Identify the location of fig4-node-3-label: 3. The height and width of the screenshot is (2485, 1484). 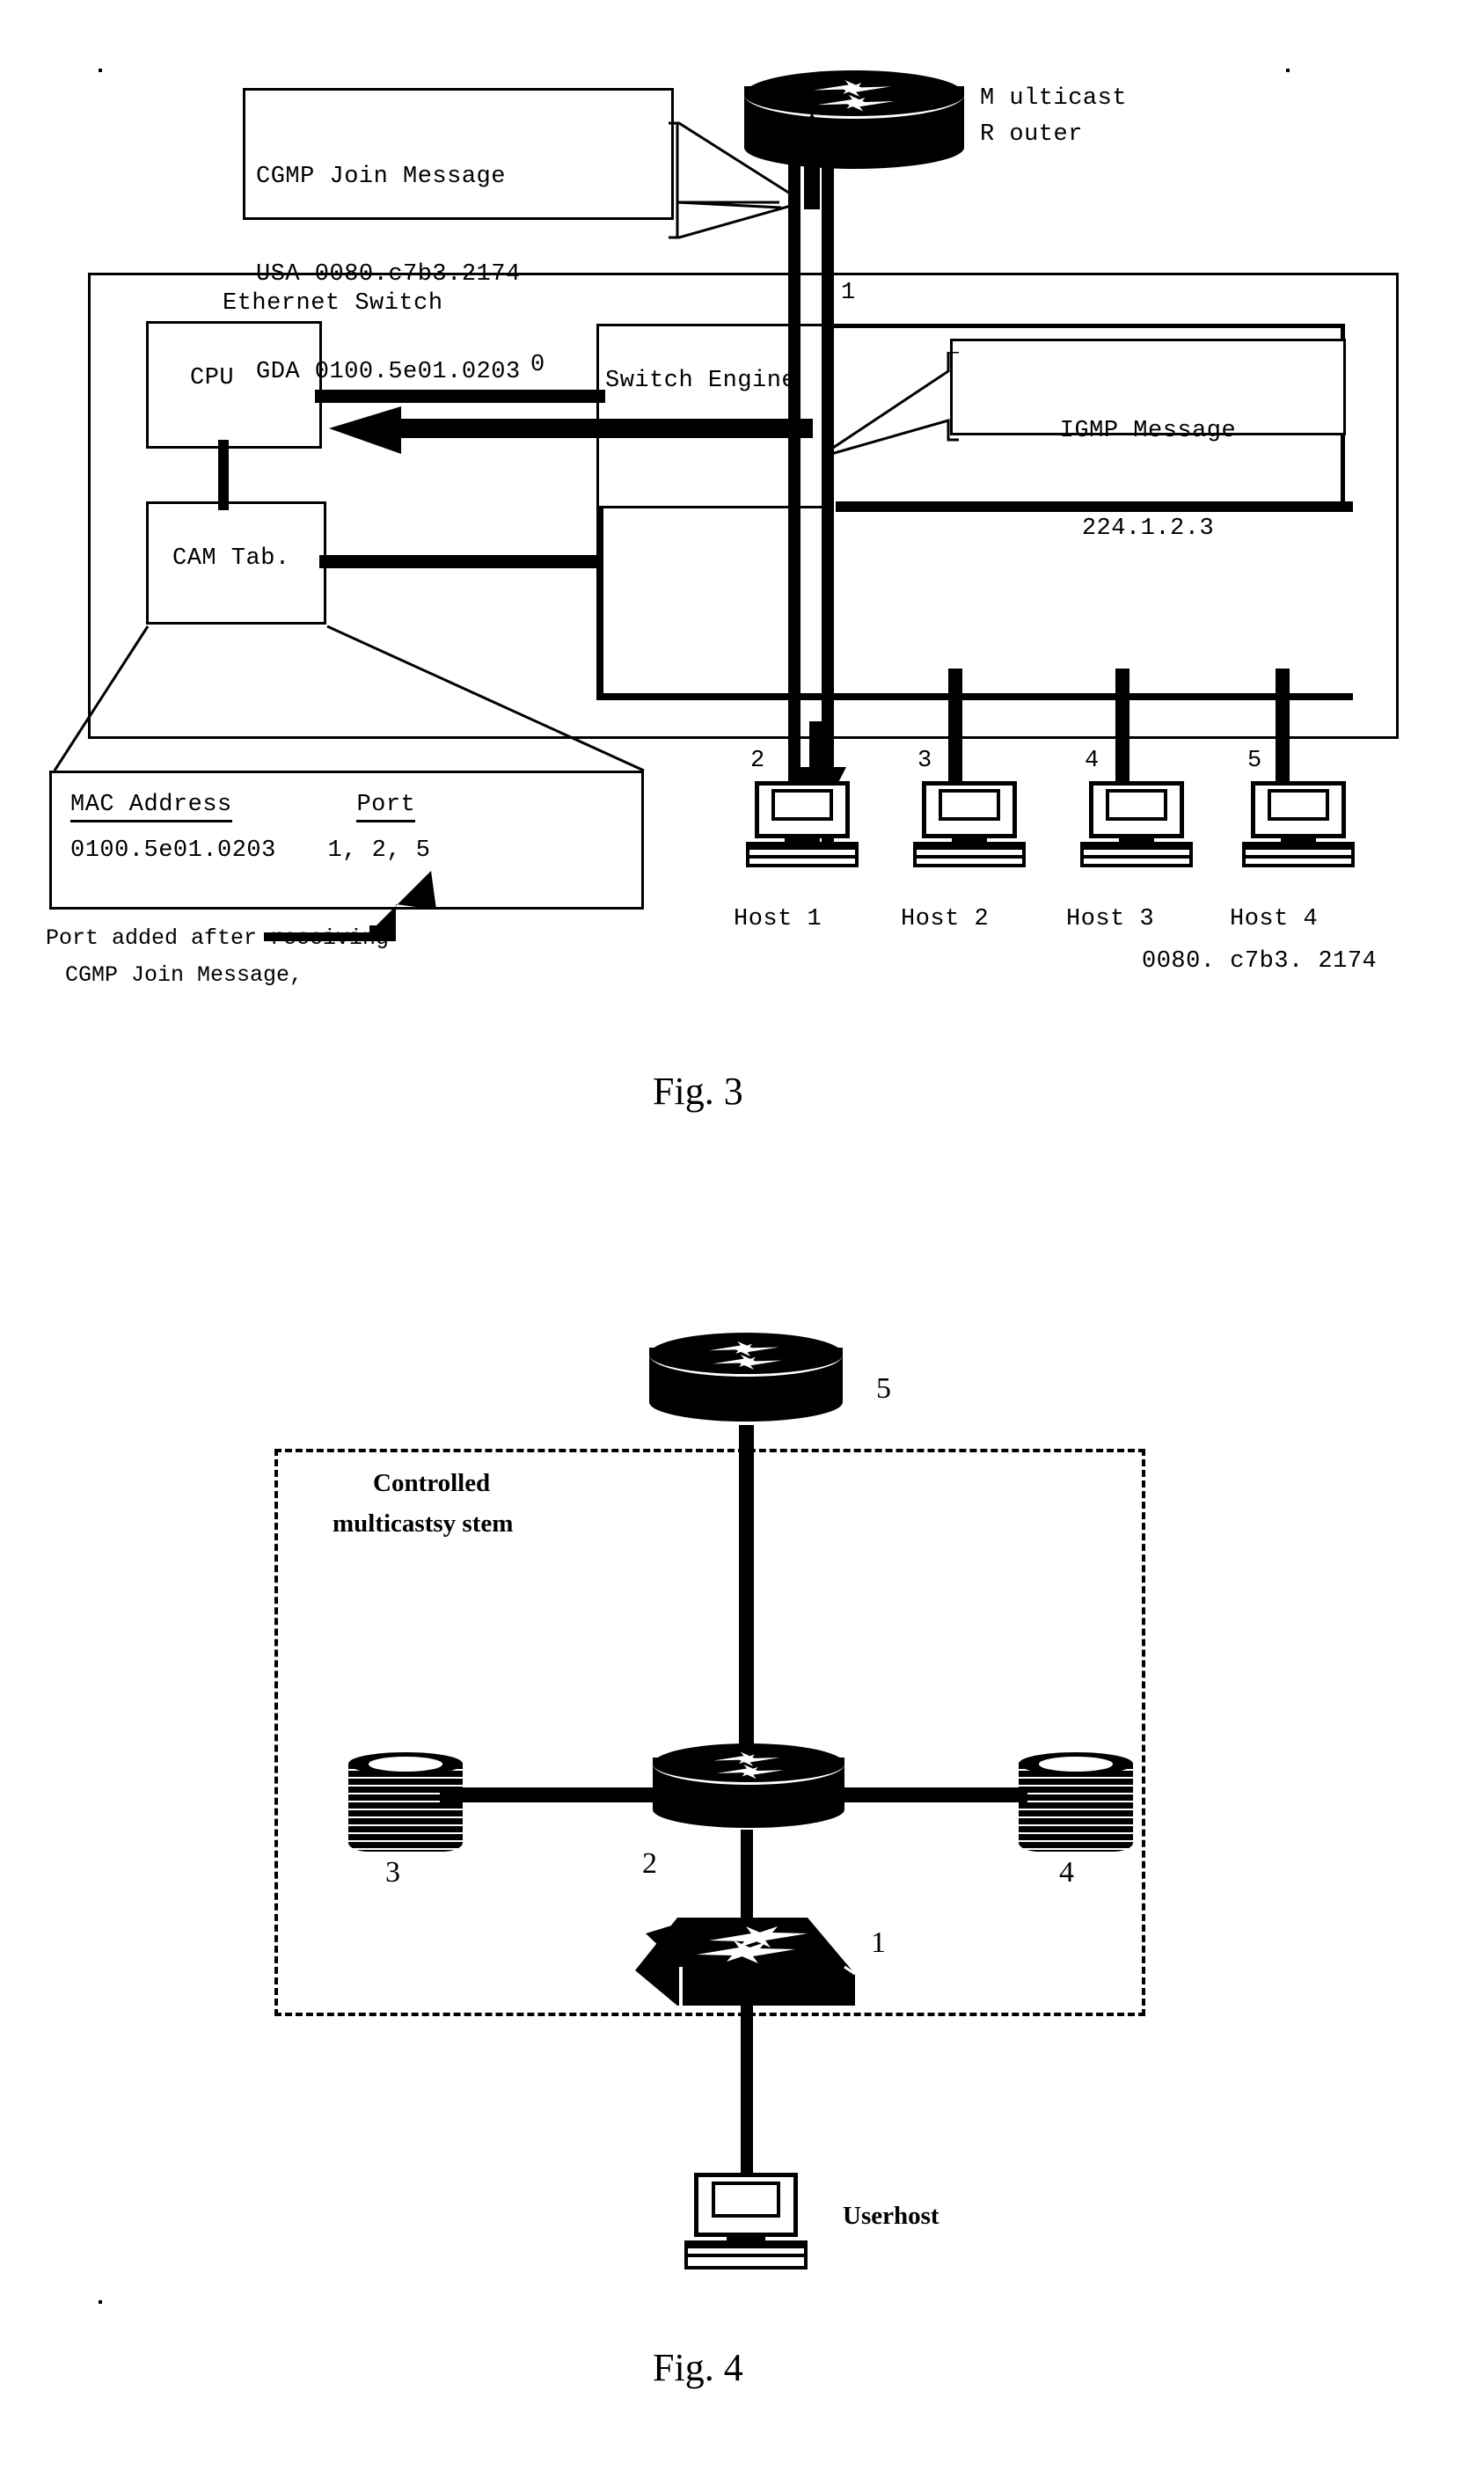
(392, 1872).